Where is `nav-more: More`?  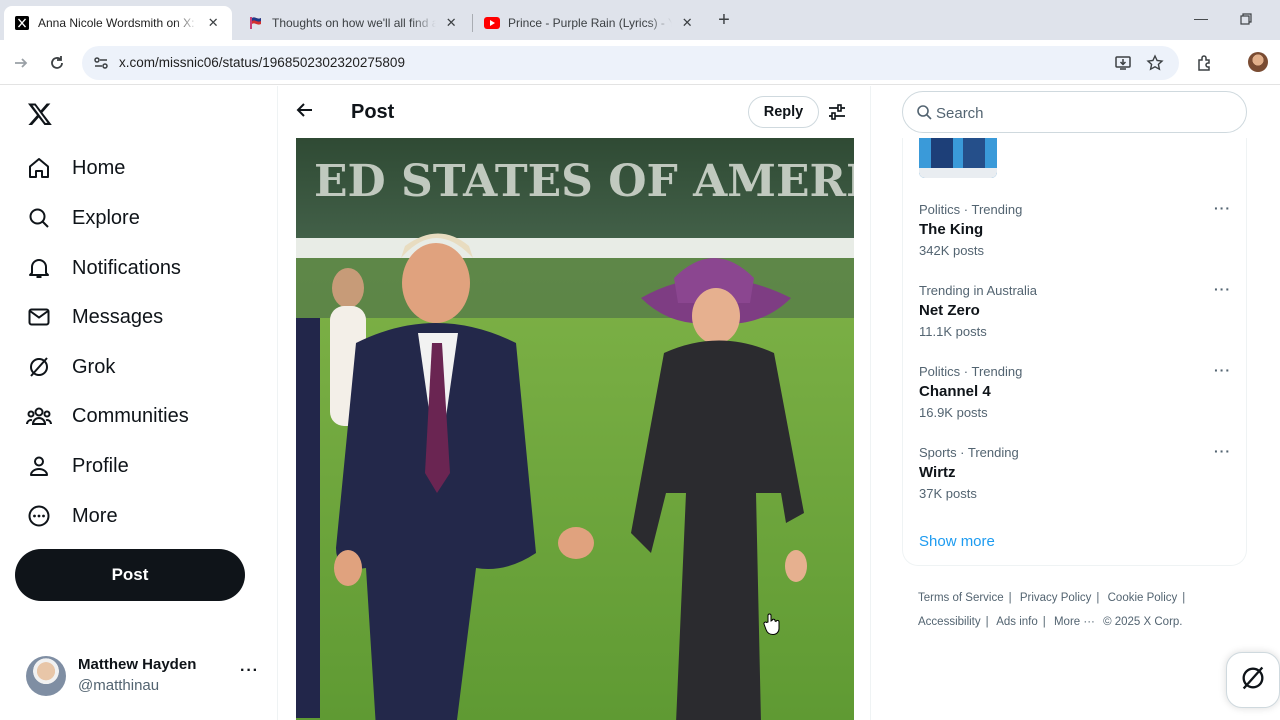
nav-more: More is located at coordinates (72, 516).